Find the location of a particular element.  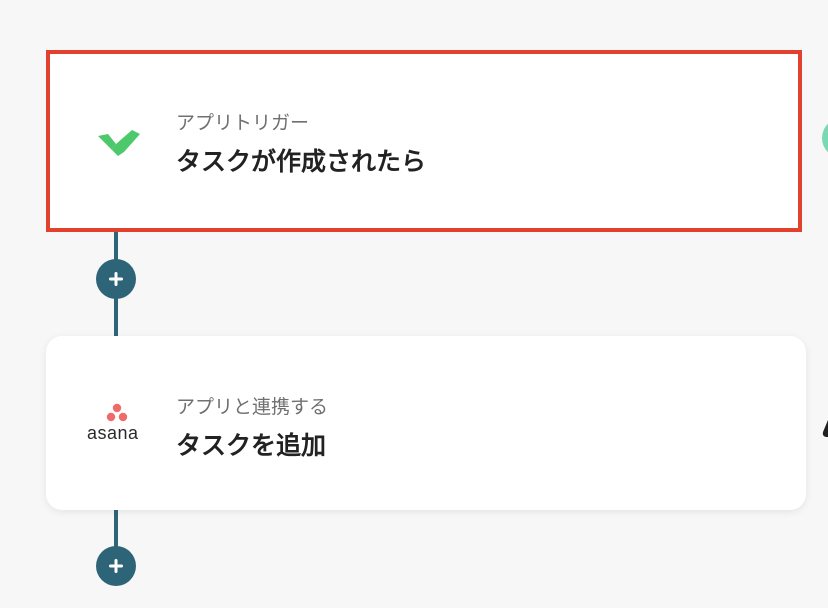

step-subtitle: アプリと連携する is located at coordinates (252, 407).